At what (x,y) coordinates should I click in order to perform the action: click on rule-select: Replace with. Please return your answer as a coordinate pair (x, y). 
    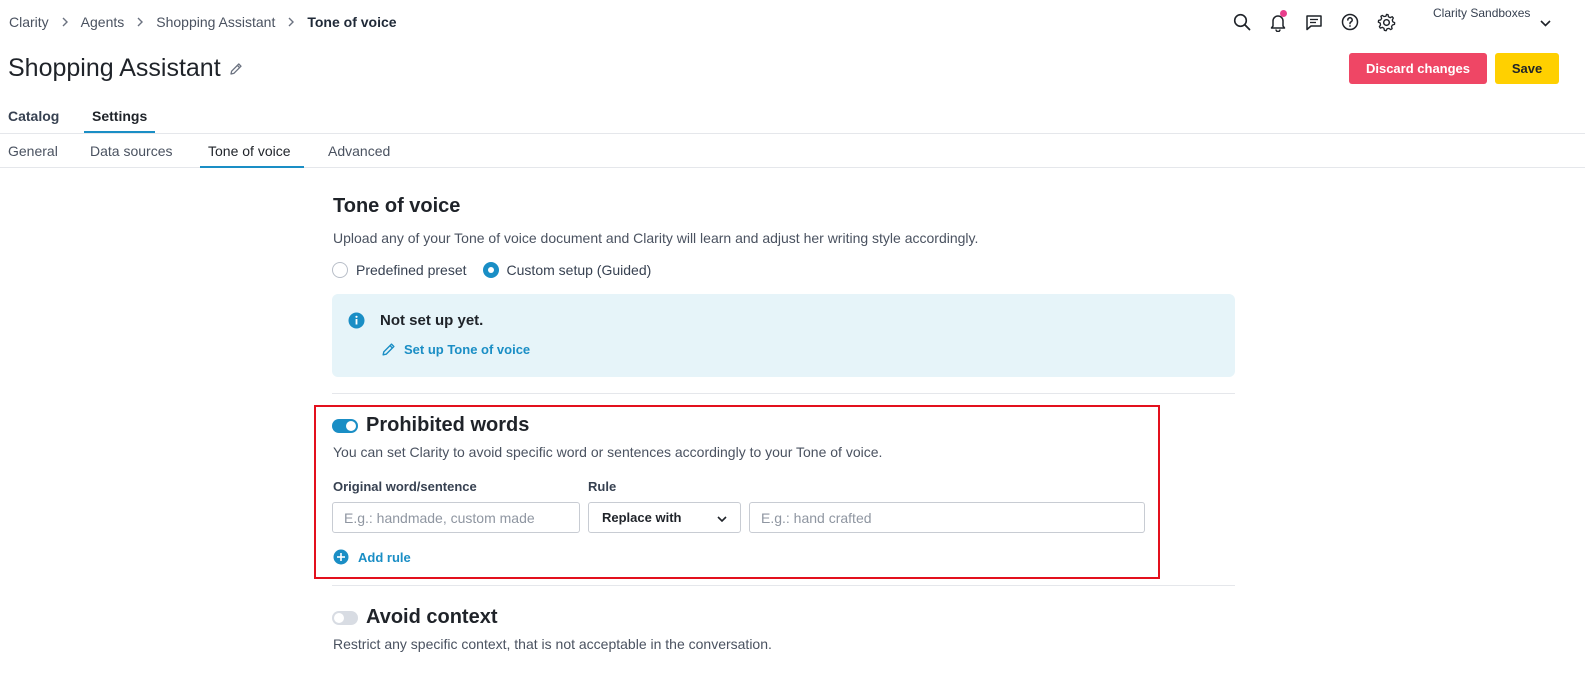
    Looking at the image, I should click on (664, 517).